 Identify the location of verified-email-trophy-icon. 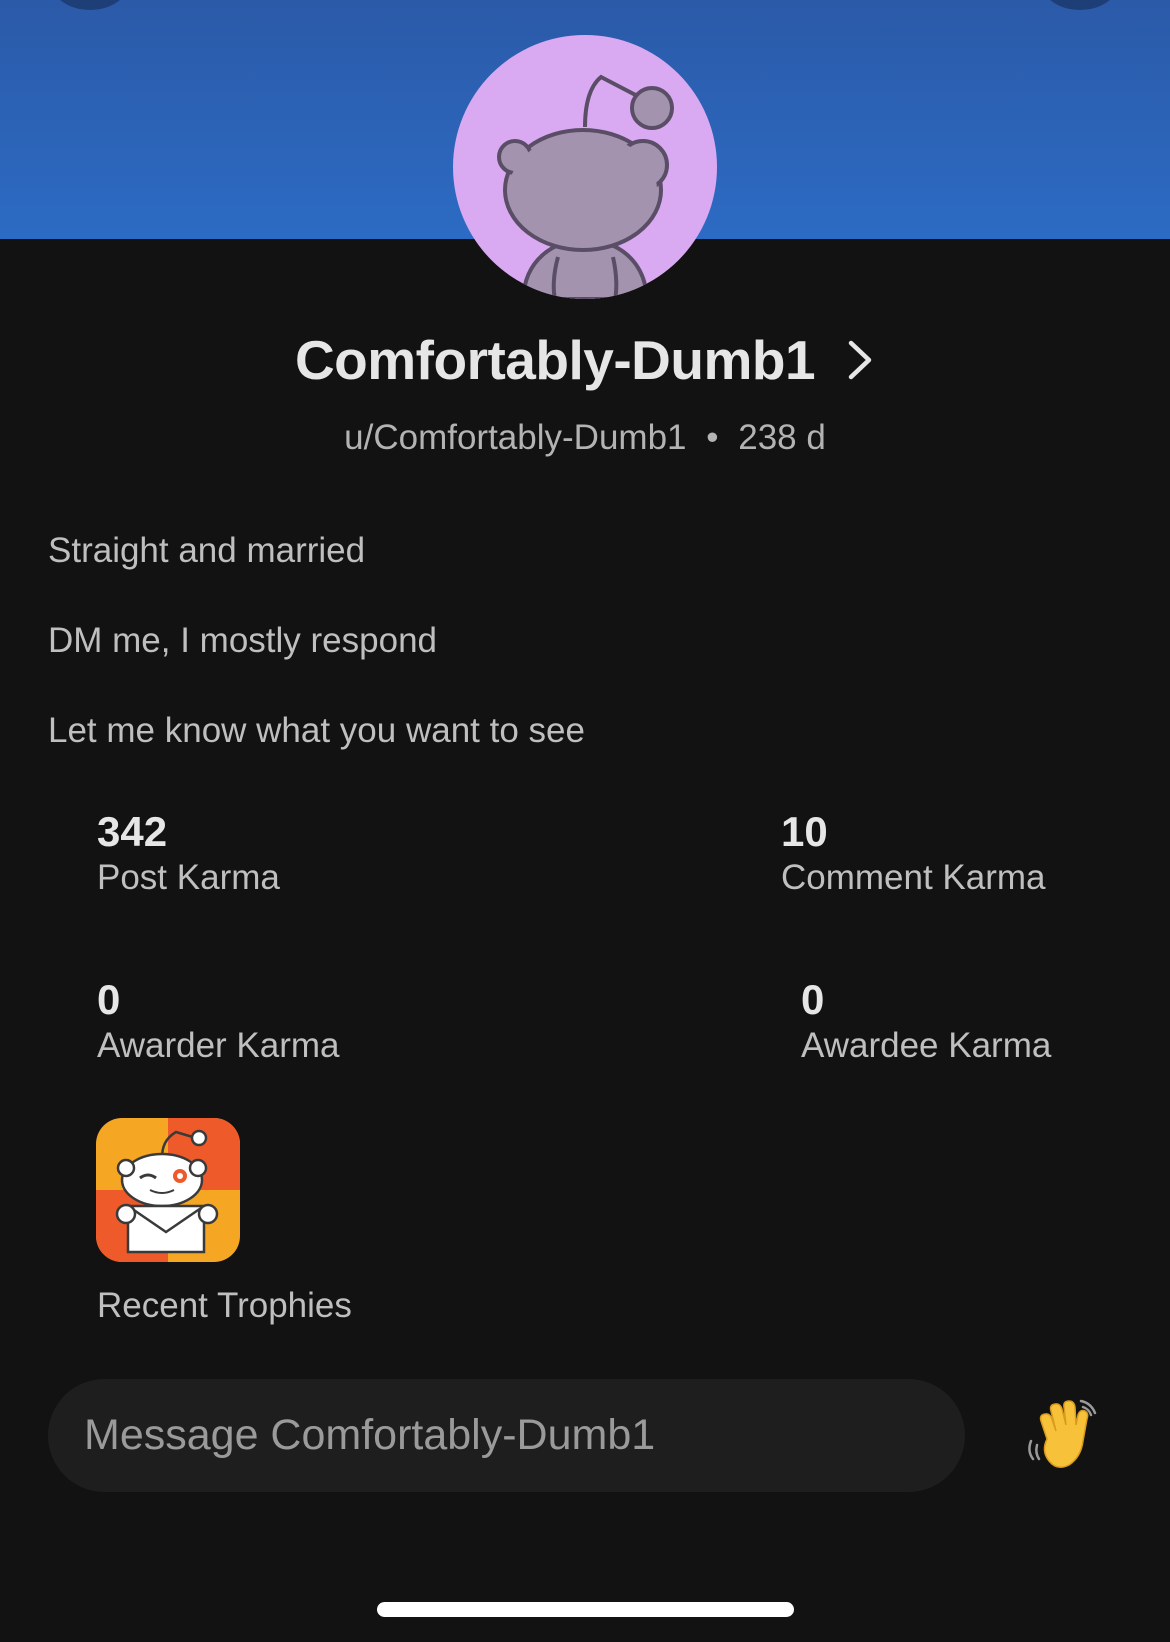
(168, 1190).